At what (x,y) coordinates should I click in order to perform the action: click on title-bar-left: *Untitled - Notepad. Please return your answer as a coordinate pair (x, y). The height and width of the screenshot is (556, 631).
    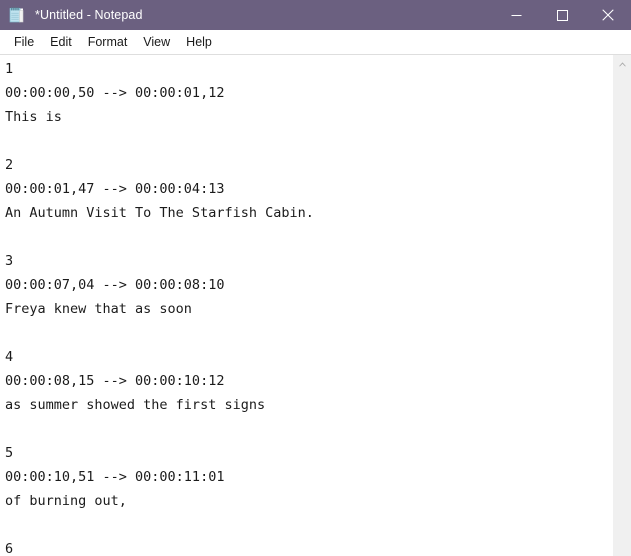
    Looking at the image, I should click on (246, 15).